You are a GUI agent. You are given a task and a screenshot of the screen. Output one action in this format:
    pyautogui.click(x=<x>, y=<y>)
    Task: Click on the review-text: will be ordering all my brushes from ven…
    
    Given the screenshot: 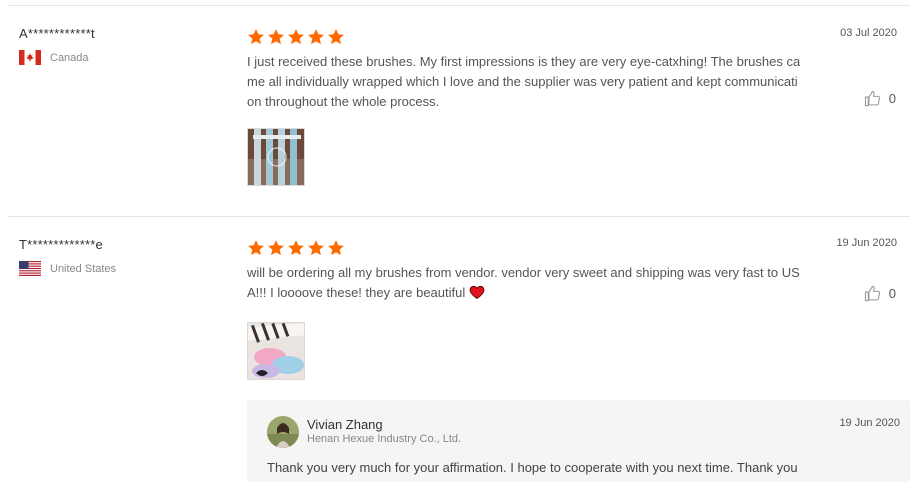 What is the action you would take?
    pyautogui.click(x=523, y=282)
    